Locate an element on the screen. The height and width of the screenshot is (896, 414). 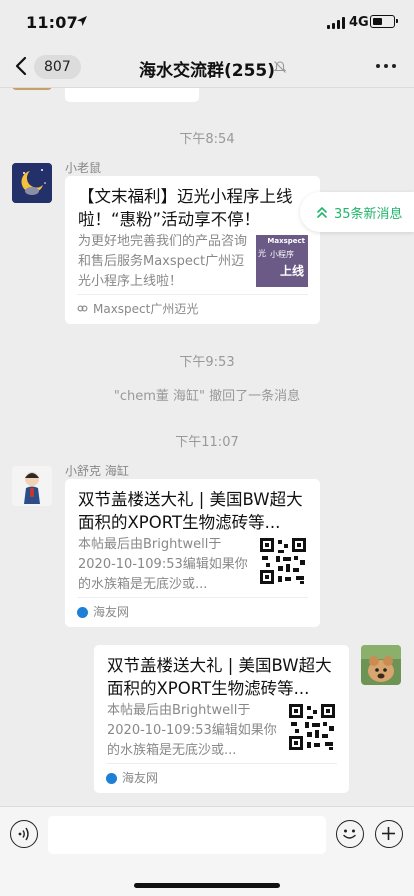
thumbnail-text: 小程序 is located at coordinates (282, 254).